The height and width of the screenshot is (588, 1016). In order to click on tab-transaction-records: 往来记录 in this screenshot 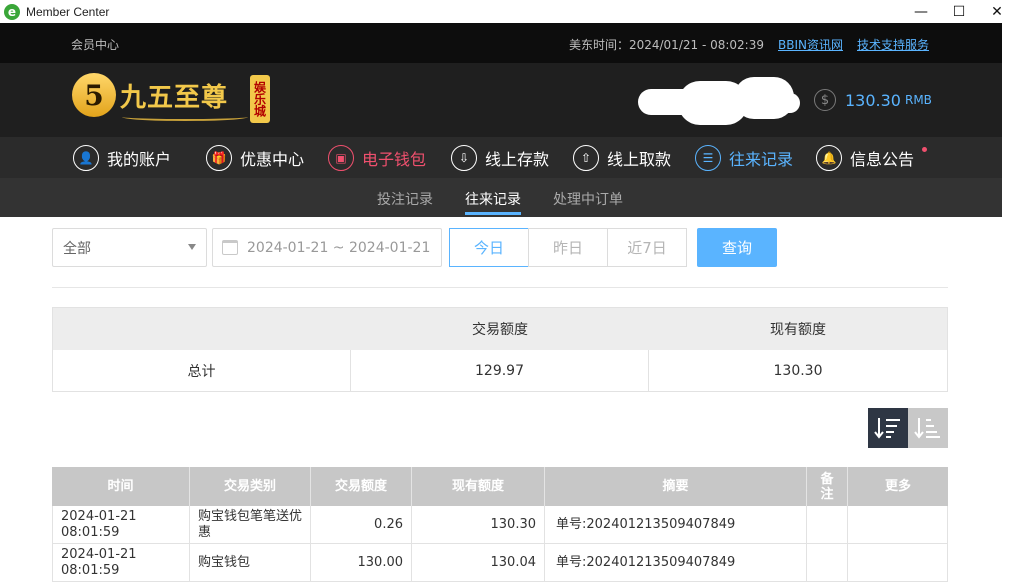, I will do `click(493, 199)`.